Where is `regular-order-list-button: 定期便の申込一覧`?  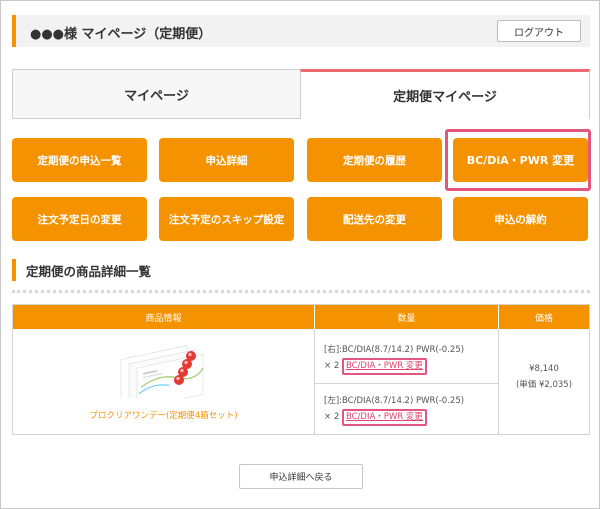 regular-order-list-button: 定期便の申込一覧 is located at coordinates (79, 160).